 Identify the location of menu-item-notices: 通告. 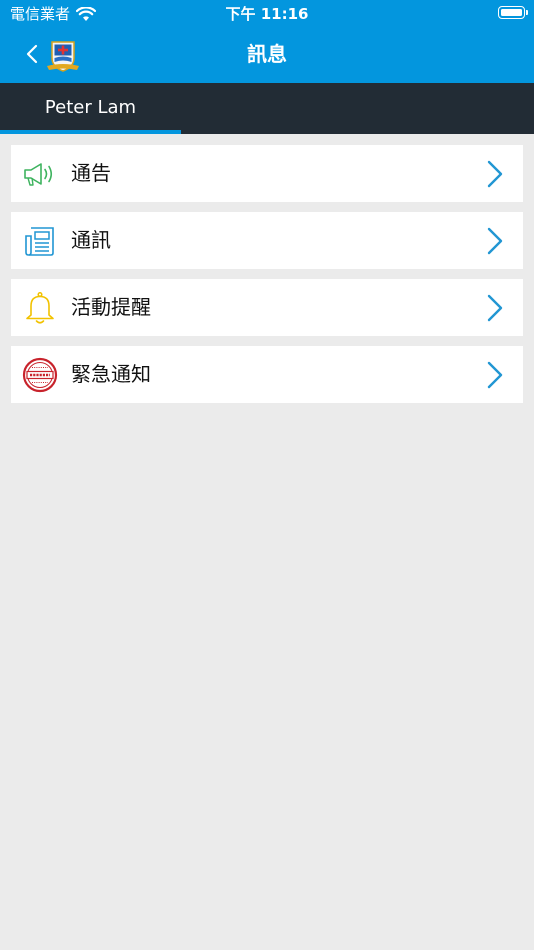
(267, 173).